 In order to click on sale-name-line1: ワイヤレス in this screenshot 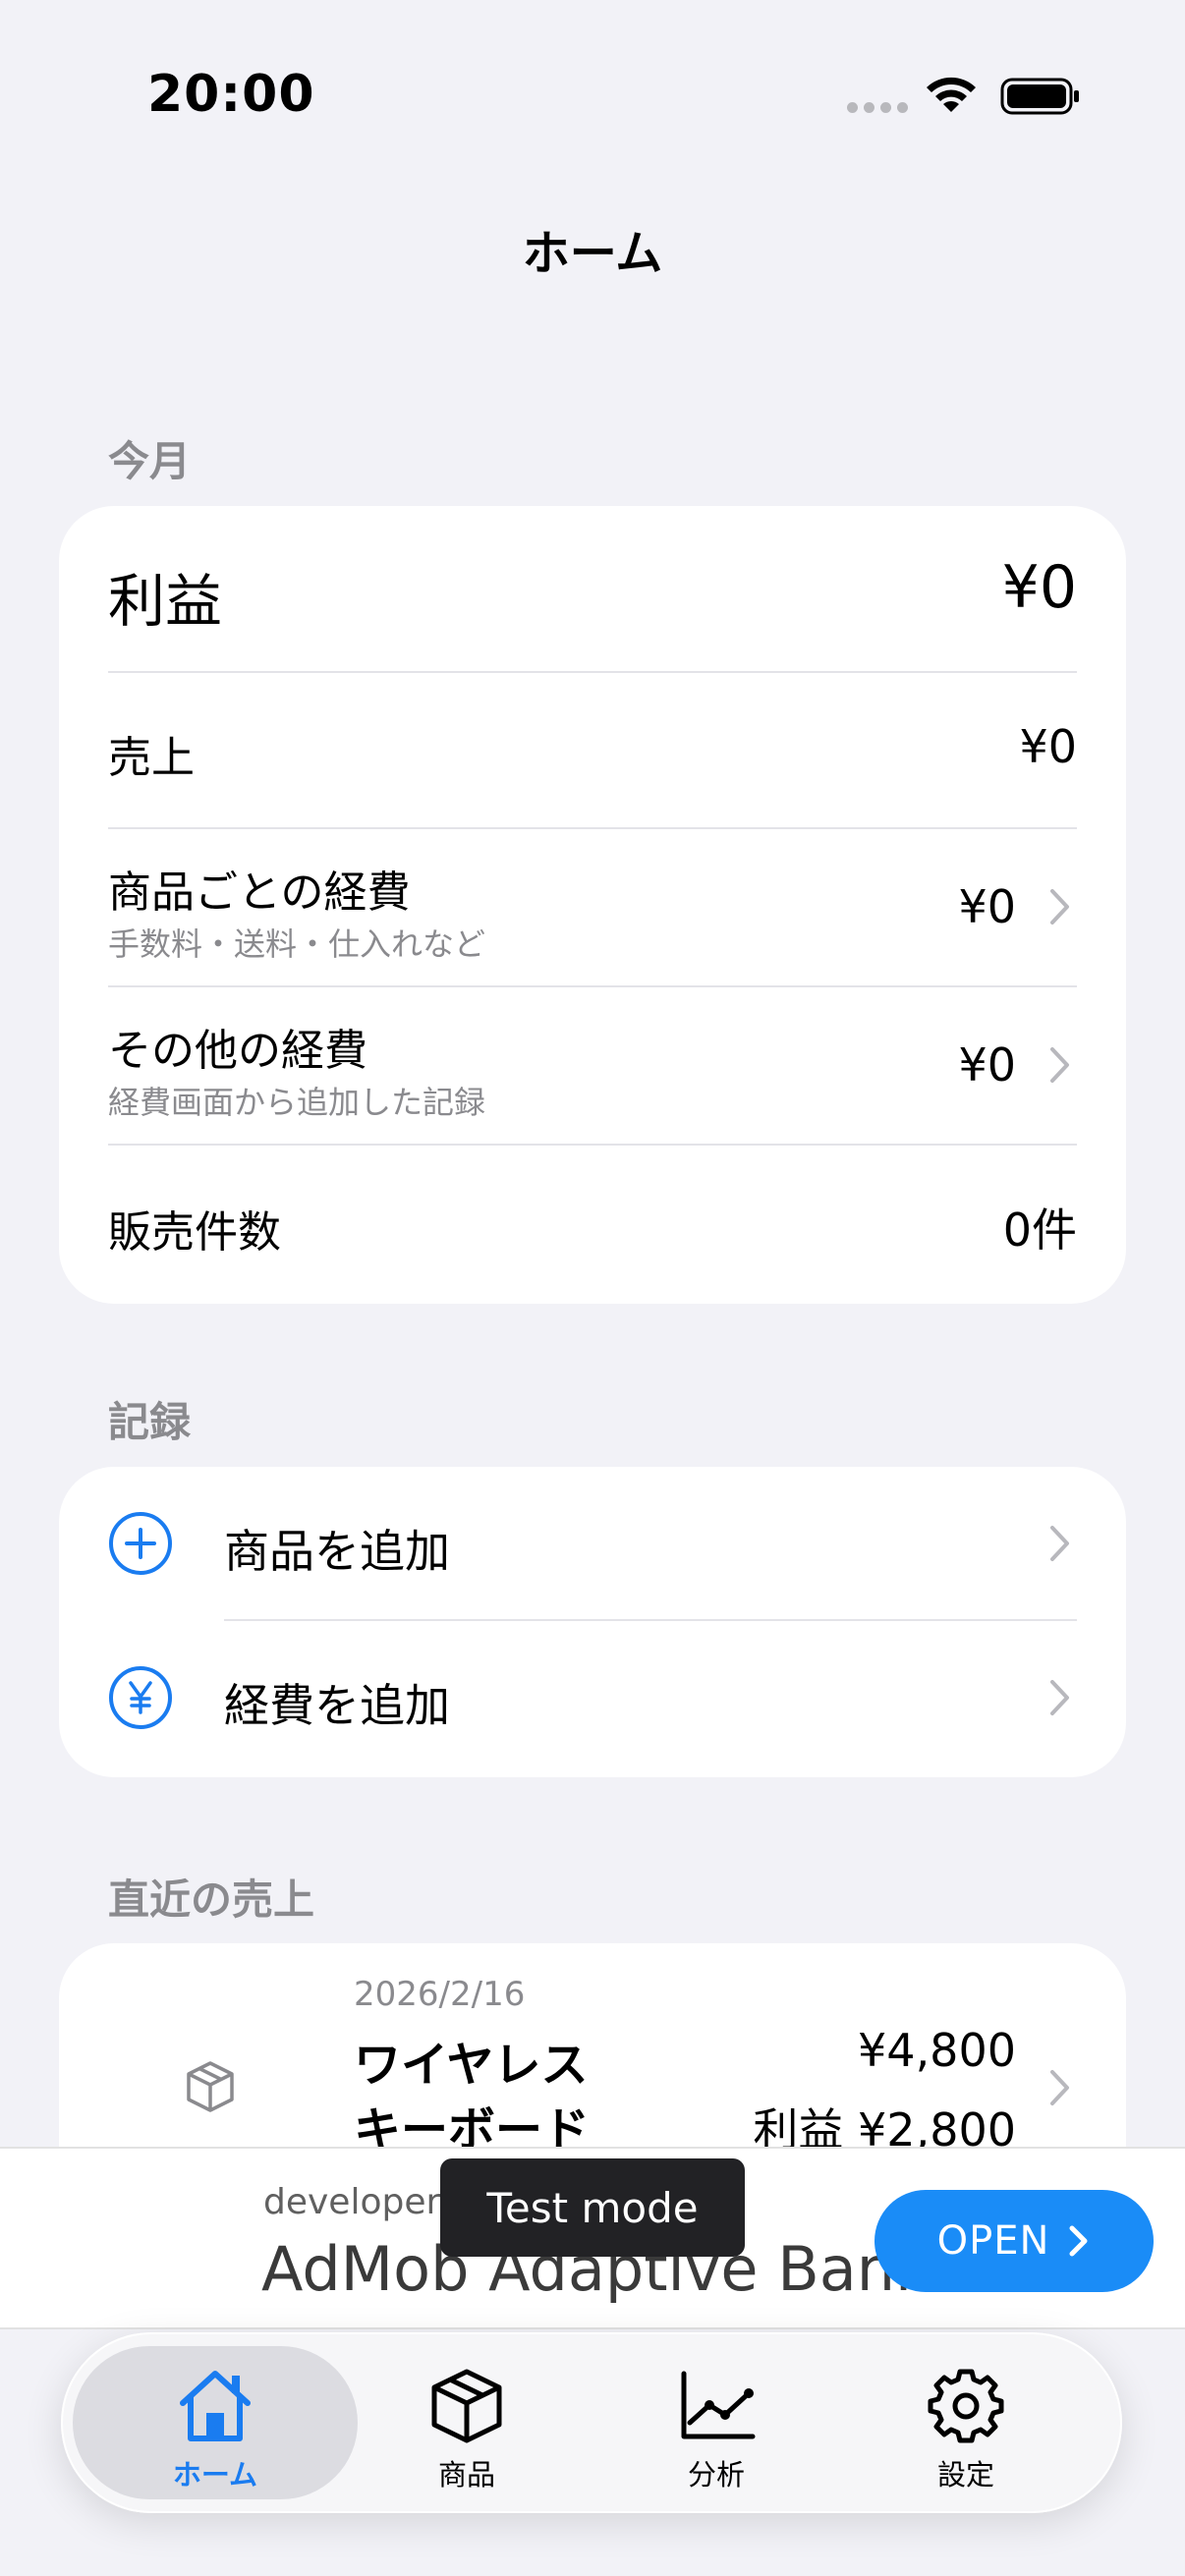, I will do `click(472, 2065)`.